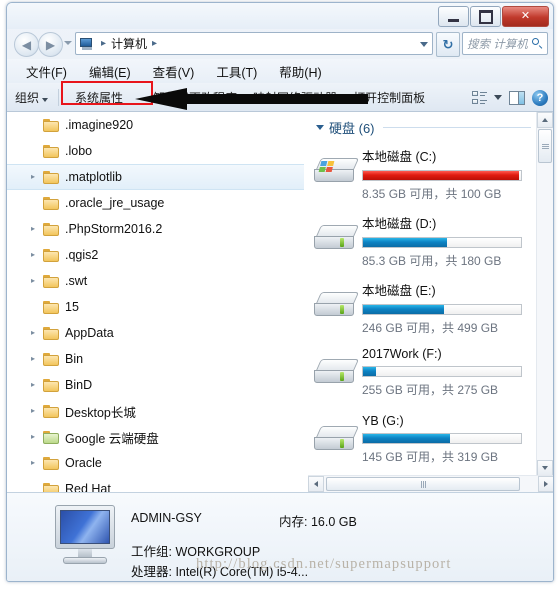 The image size is (558, 589). Describe the element at coordinates (112, 438) in the screenshot. I see `tree-item-label: Google 云端硬盘` at that location.